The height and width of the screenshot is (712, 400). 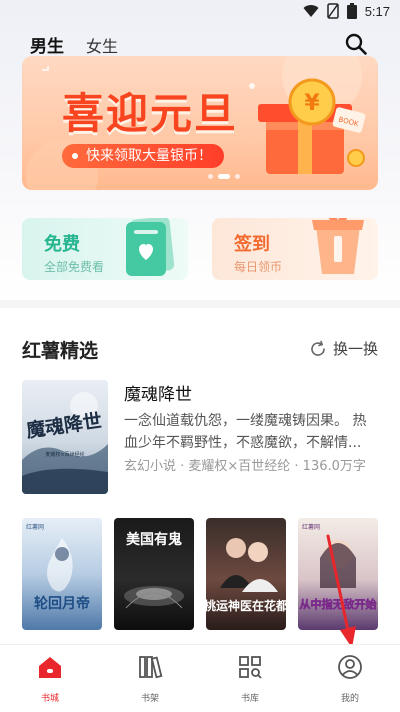 I want to click on book-cover: 红薯网 轮回月帝, so click(x=62, y=574).